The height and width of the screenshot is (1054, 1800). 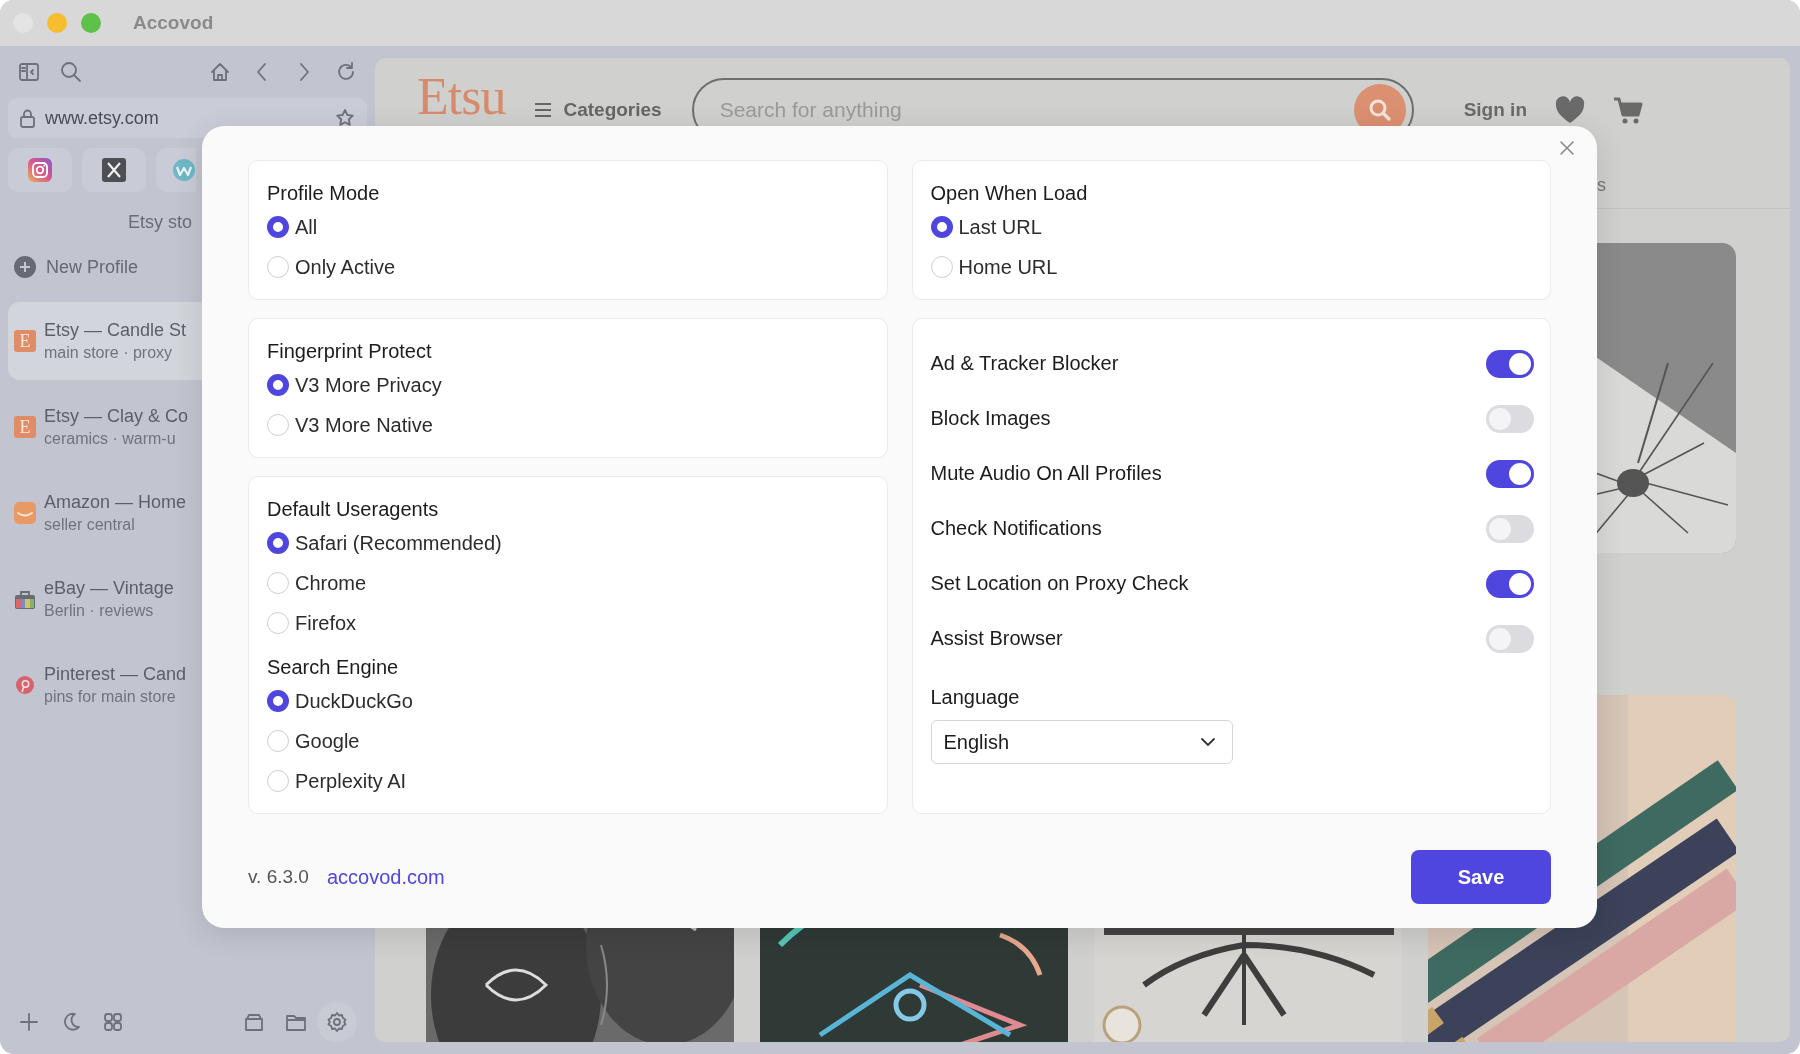 I want to click on option-label: Google, so click(x=327, y=741).